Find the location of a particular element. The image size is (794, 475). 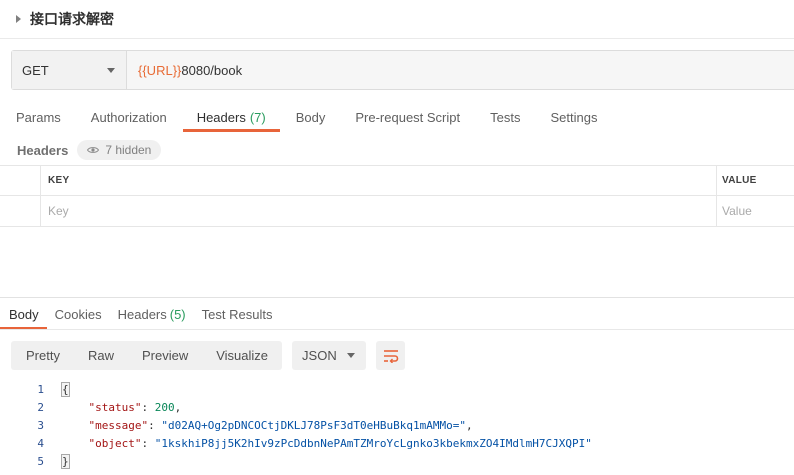

response-view-toolbar: Pretty Raw Preview Visualize JSON is located at coordinates (208, 355).